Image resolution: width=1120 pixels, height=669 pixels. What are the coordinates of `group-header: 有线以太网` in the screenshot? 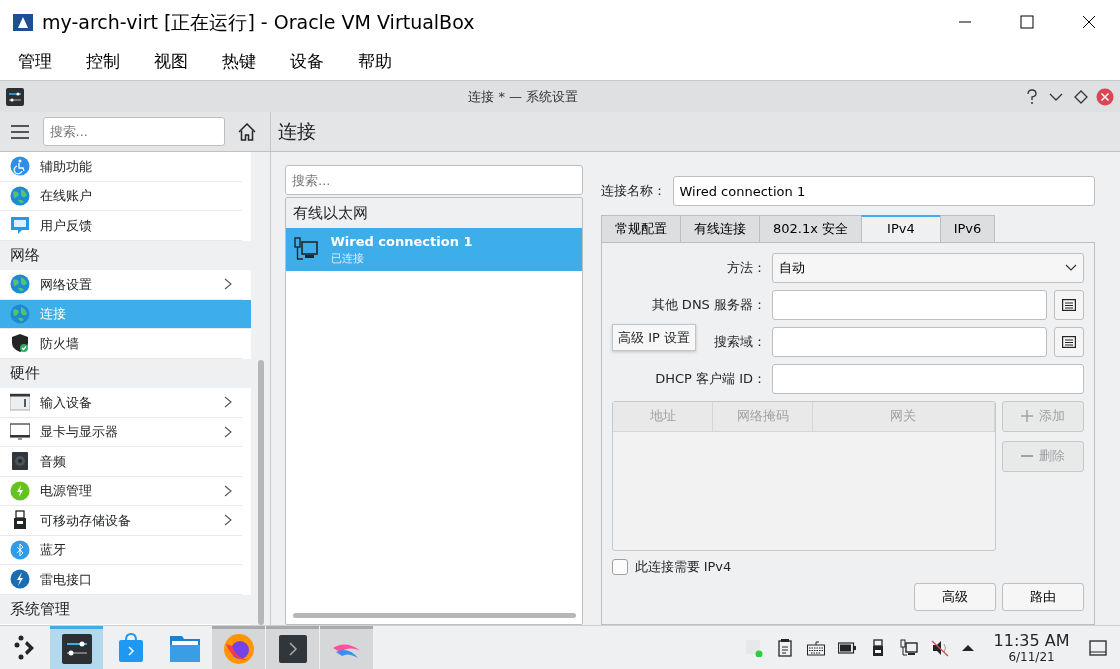 It's located at (330, 213).